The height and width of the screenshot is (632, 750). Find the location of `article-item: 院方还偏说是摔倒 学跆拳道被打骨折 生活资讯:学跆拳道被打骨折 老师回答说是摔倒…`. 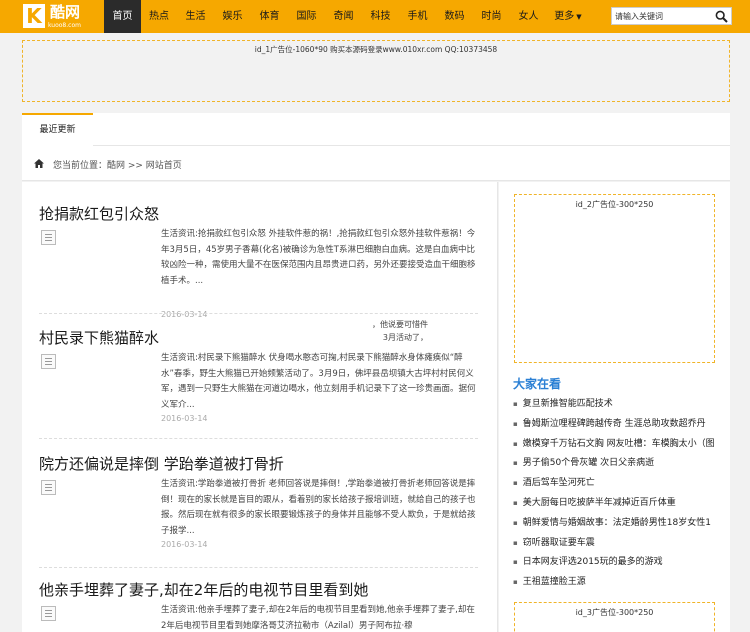

article-item: 院方还偏说是摔倒 学跆拳道被打骨折 生活资讯:学跆拳道被打骨折 老师回答说是摔倒… is located at coordinates (258, 503).